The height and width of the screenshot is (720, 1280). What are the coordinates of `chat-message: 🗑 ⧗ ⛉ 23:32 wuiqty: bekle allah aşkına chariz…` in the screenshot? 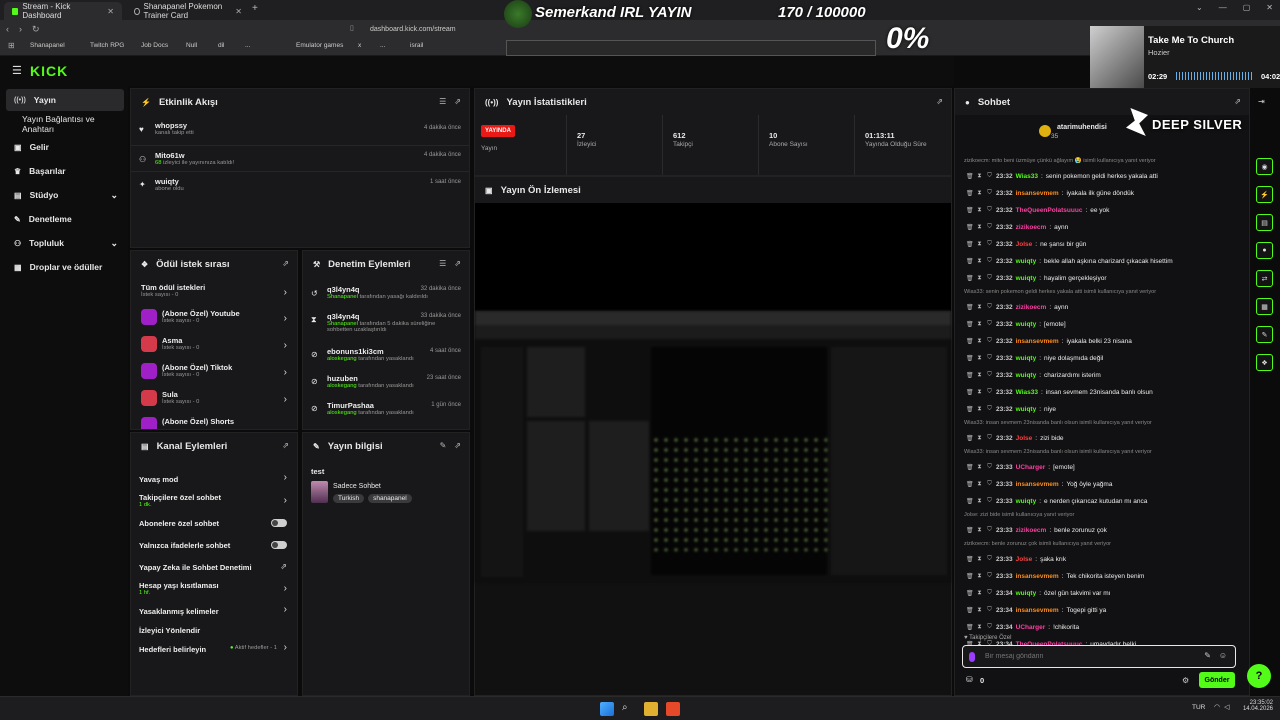 It's located at (1069, 261).